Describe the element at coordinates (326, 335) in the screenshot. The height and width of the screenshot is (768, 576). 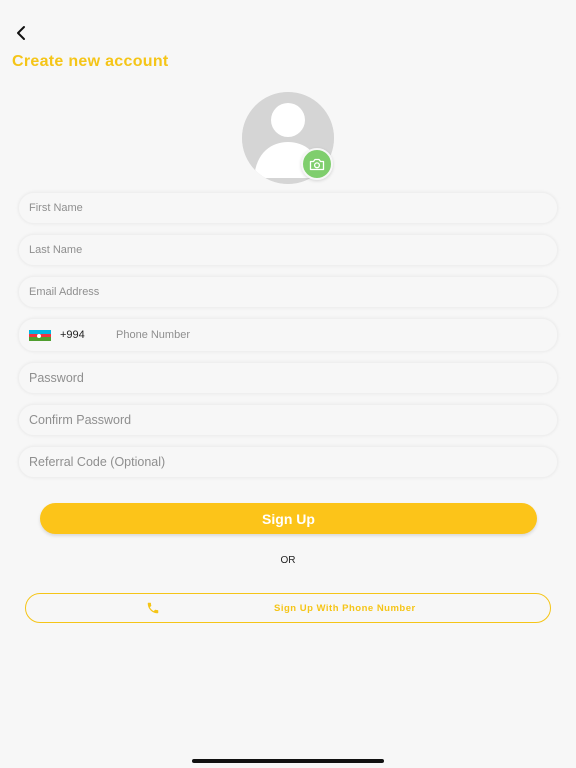
I see `phone-number-input` at that location.